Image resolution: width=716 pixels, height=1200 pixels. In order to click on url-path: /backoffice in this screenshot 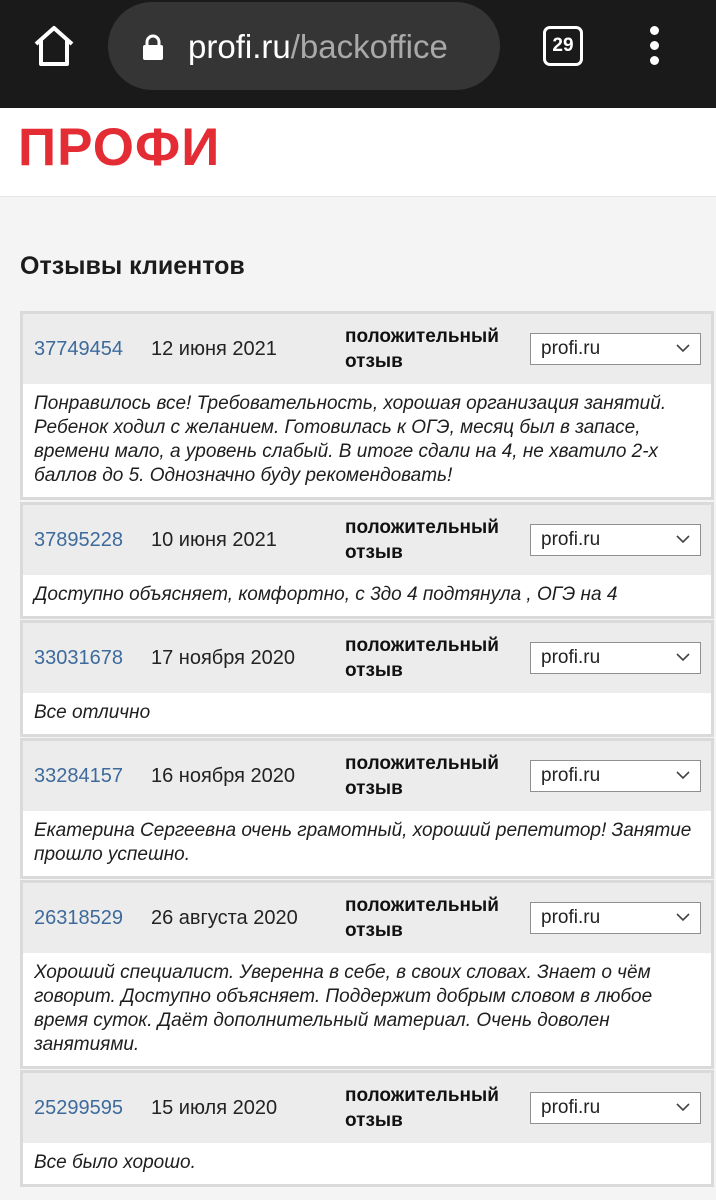, I will do `click(369, 46)`.